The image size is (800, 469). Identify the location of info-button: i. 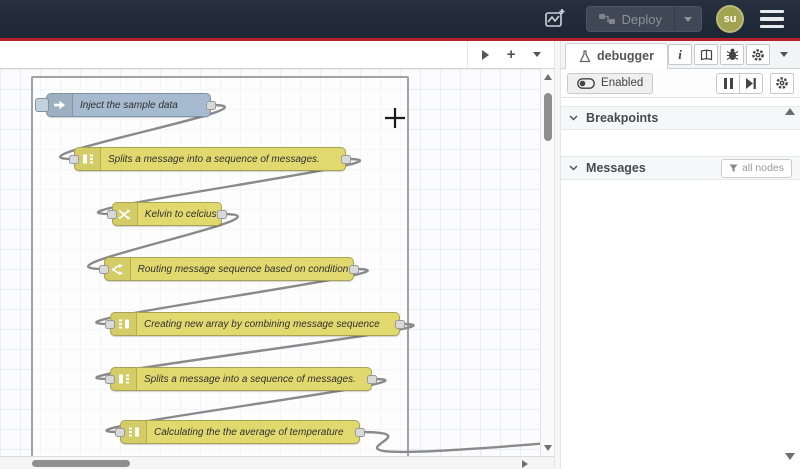
(680, 54).